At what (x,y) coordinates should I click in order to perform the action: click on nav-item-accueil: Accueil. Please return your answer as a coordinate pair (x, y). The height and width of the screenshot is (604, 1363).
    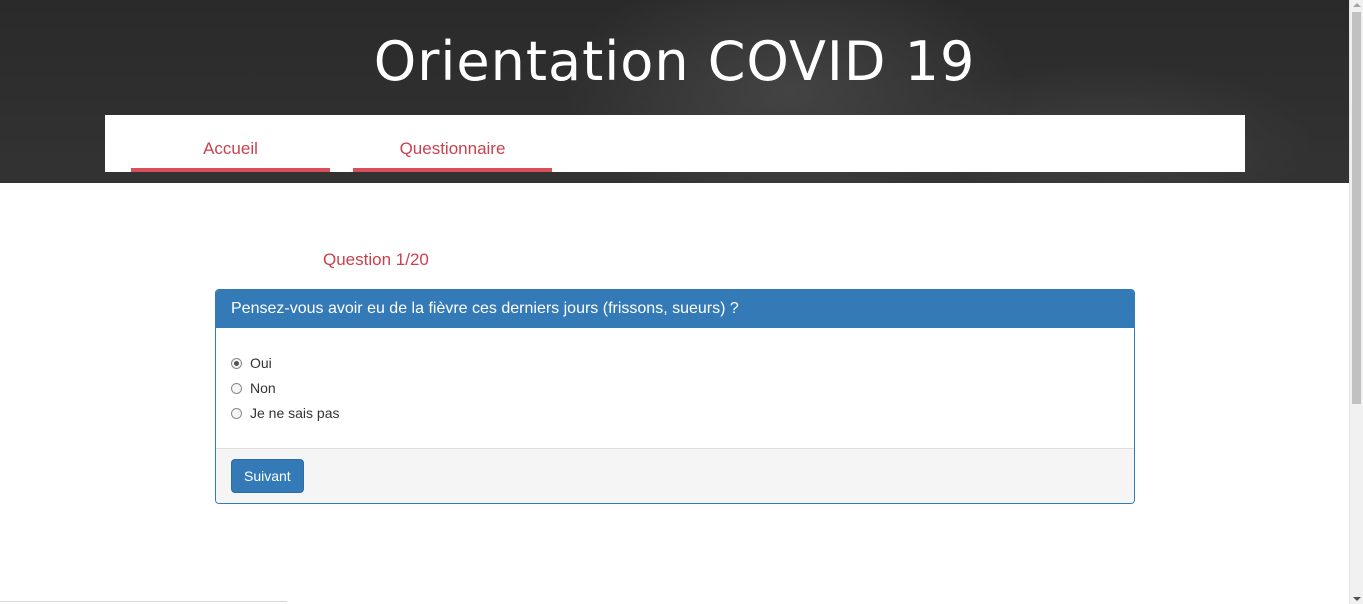
    Looking at the image, I should click on (230, 143).